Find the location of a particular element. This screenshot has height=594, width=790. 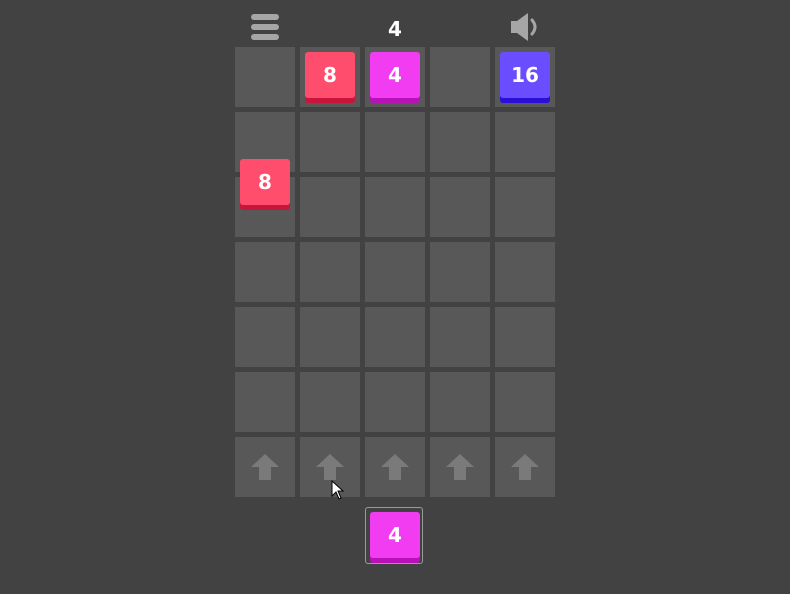

score-display: 4 is located at coordinates (395, 29).